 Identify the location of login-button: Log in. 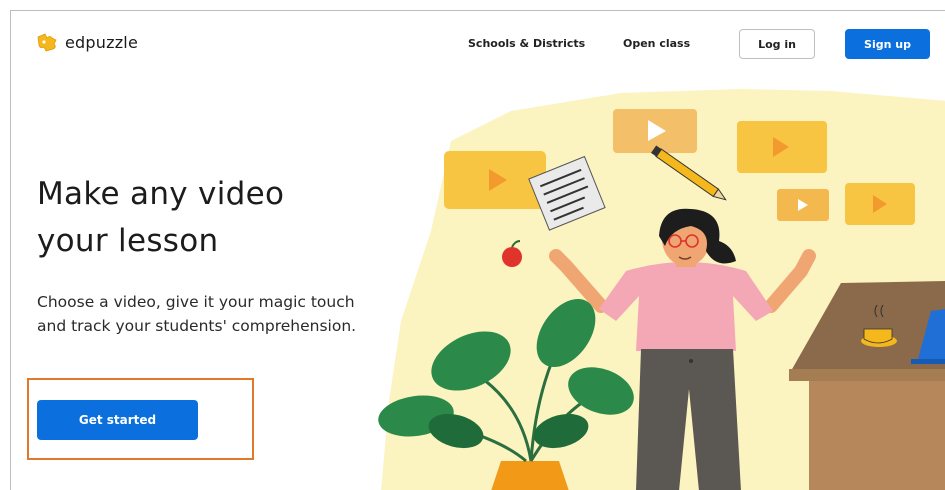
(777, 44).